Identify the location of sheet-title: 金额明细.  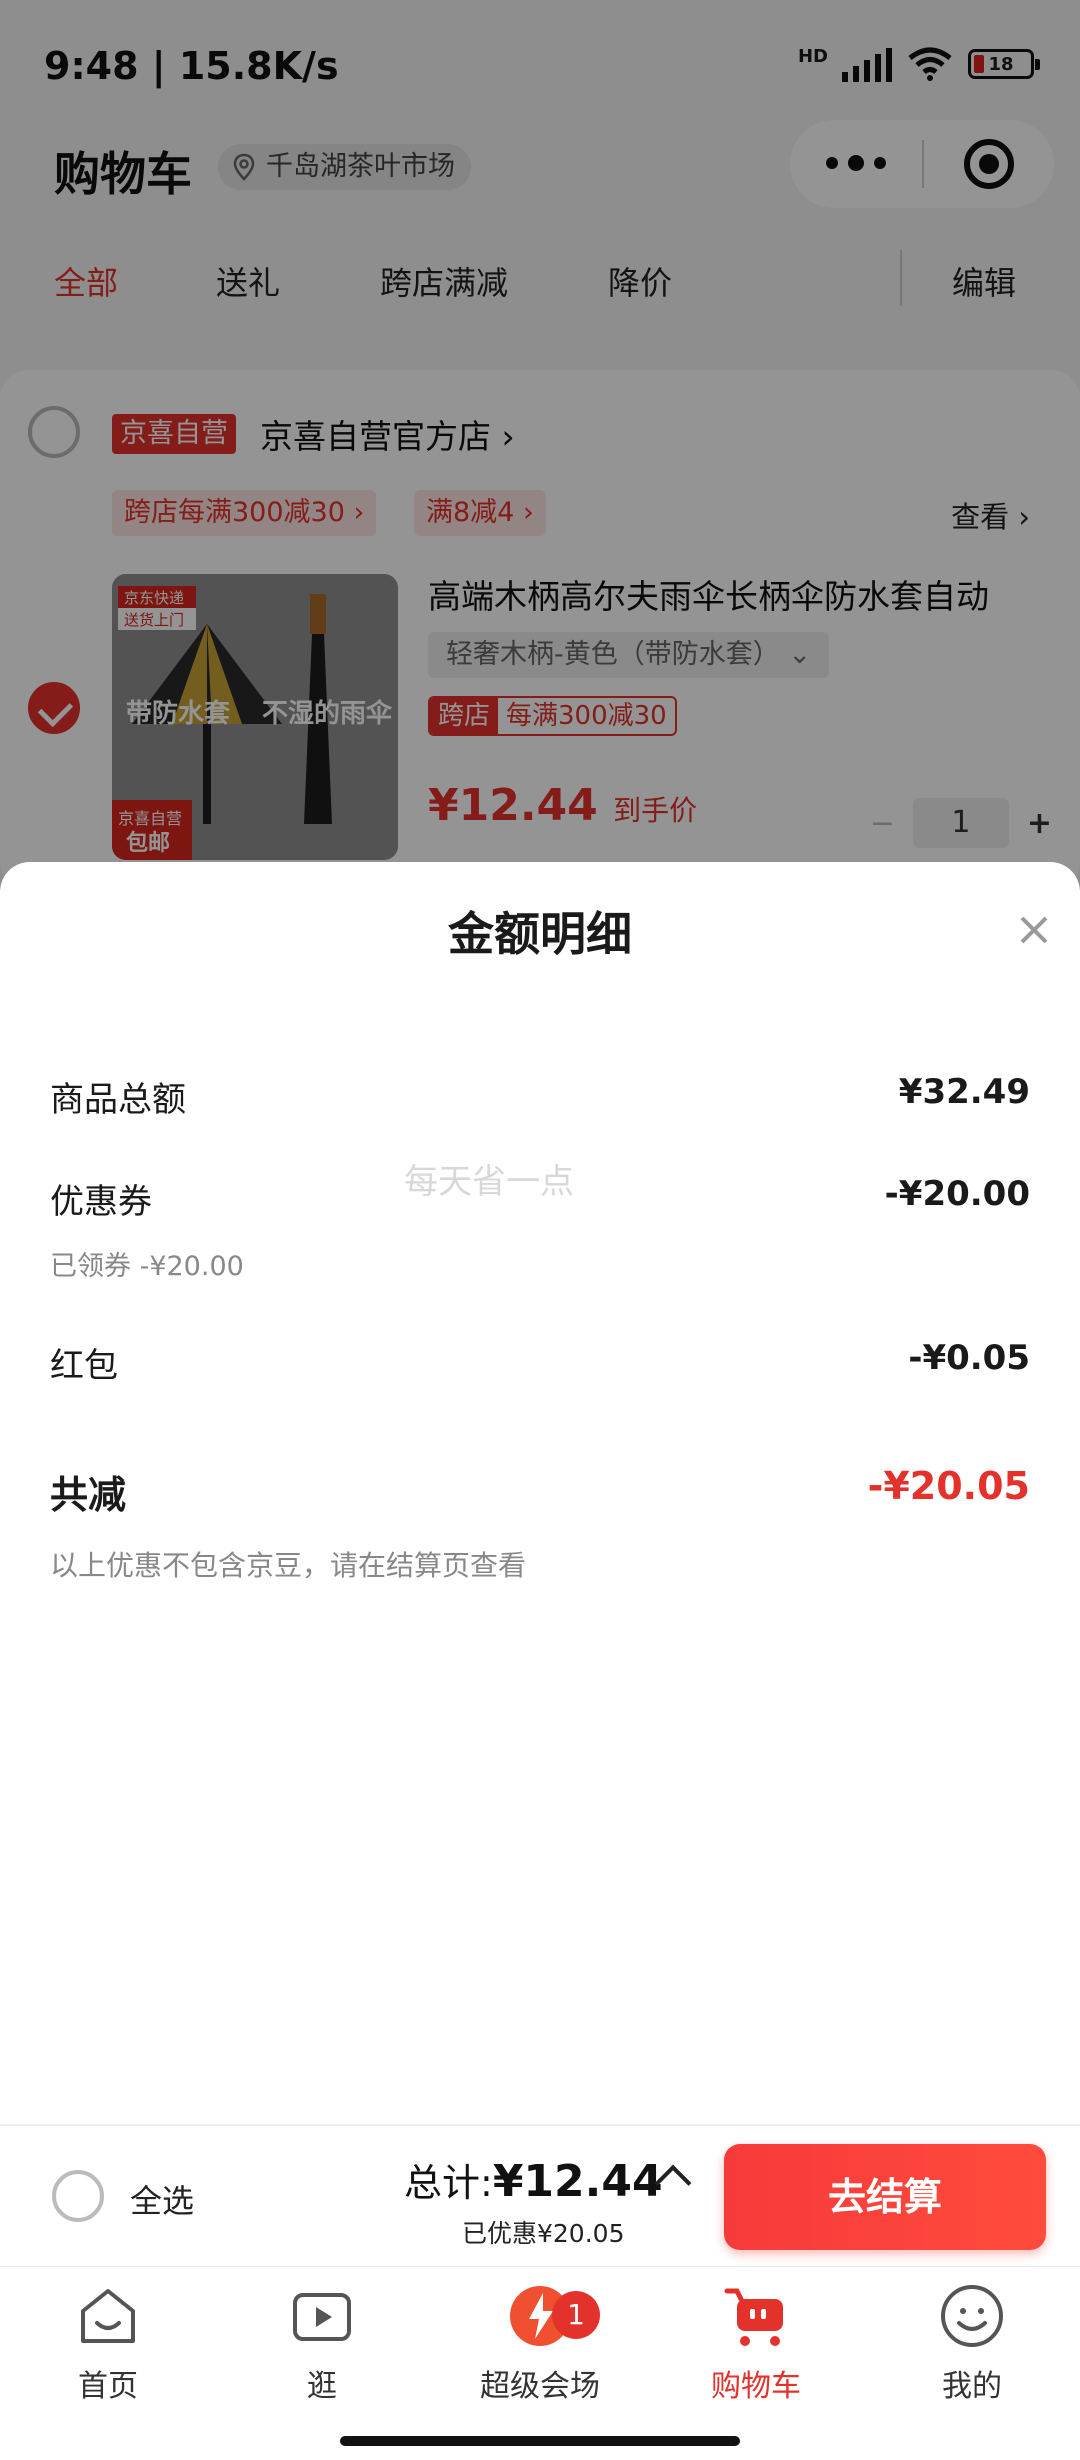
(540, 934).